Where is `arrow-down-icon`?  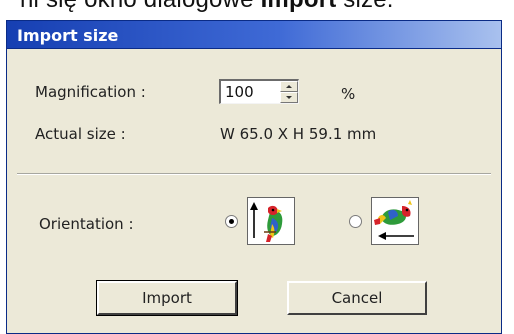 arrow-down-icon is located at coordinates (289, 97).